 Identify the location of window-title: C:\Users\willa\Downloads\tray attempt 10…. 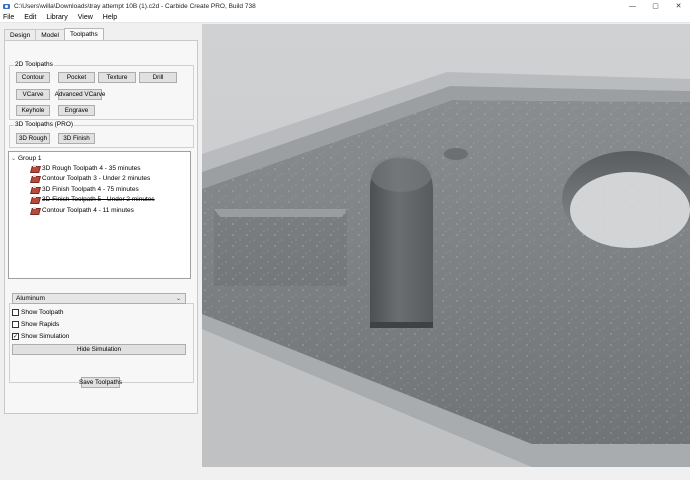
(135, 6).